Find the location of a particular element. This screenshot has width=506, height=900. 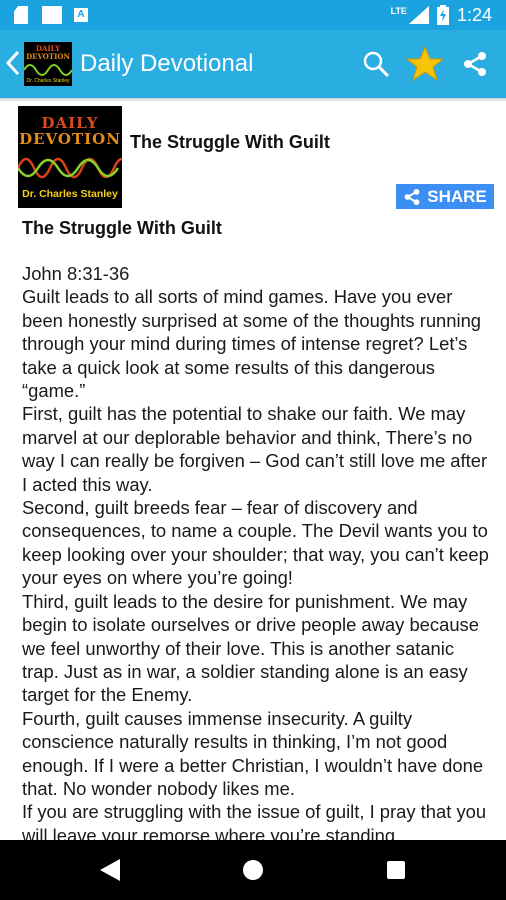

signal-icon is located at coordinates (418, 15).